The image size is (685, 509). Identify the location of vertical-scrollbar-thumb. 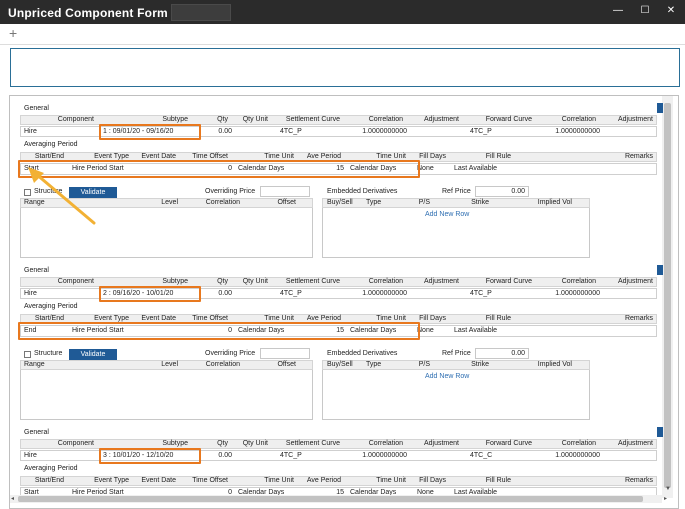
(667, 295).